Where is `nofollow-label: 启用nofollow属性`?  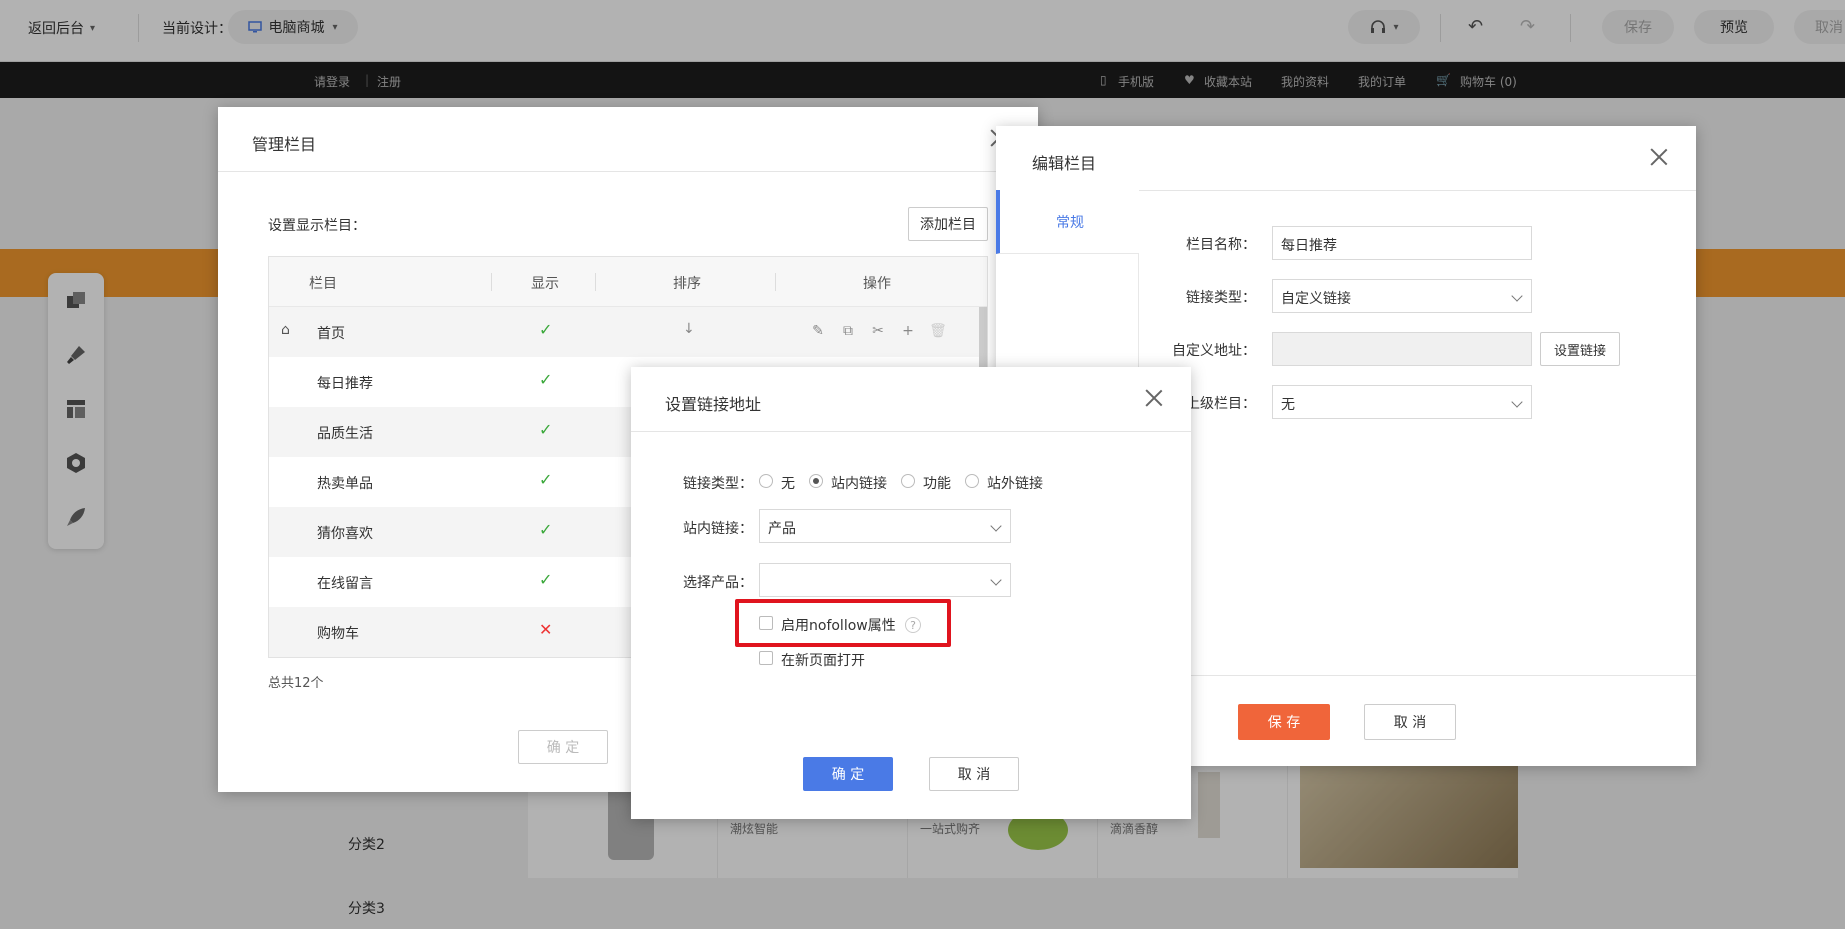
nofollow-label: 启用nofollow属性 is located at coordinates (838, 626).